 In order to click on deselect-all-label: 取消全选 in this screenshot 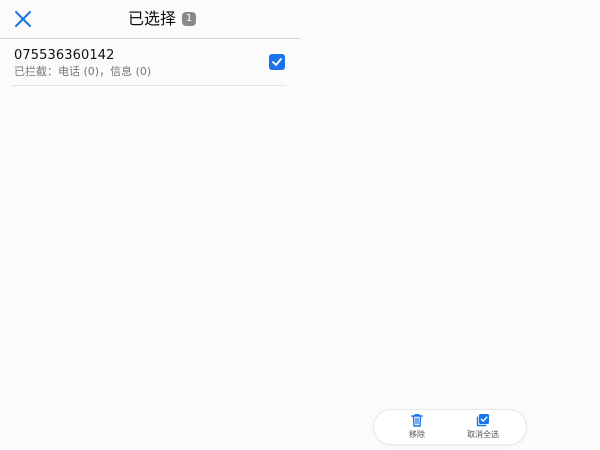, I will do `click(483, 434)`.